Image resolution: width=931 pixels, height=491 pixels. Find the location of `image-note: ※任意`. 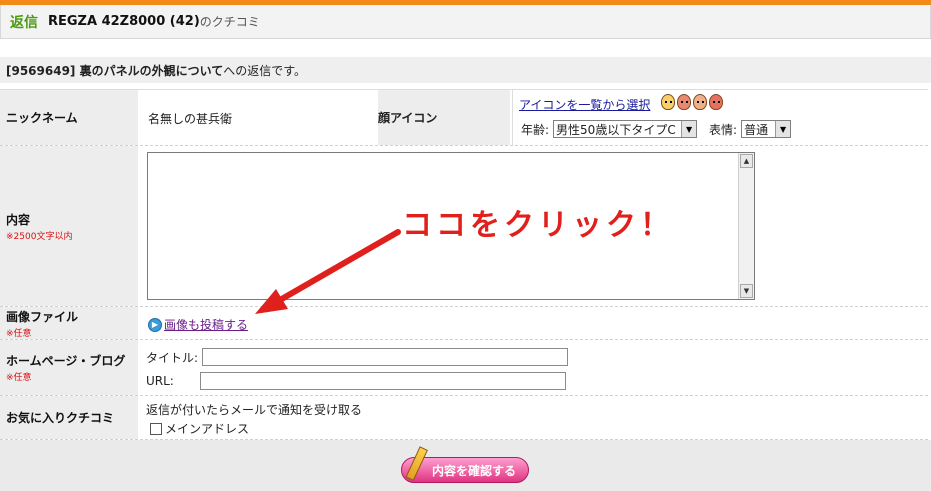

image-note: ※任意 is located at coordinates (19, 333).